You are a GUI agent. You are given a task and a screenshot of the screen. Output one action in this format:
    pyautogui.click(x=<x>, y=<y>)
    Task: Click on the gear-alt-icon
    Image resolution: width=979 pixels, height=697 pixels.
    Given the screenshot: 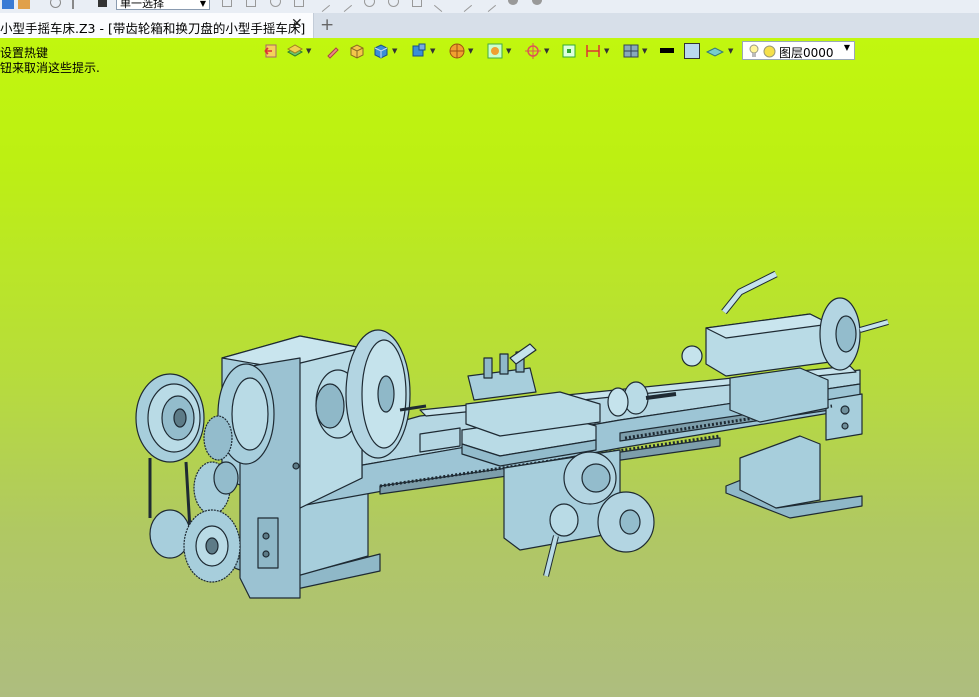 What is the action you would take?
    pyautogui.click(x=537, y=2)
    